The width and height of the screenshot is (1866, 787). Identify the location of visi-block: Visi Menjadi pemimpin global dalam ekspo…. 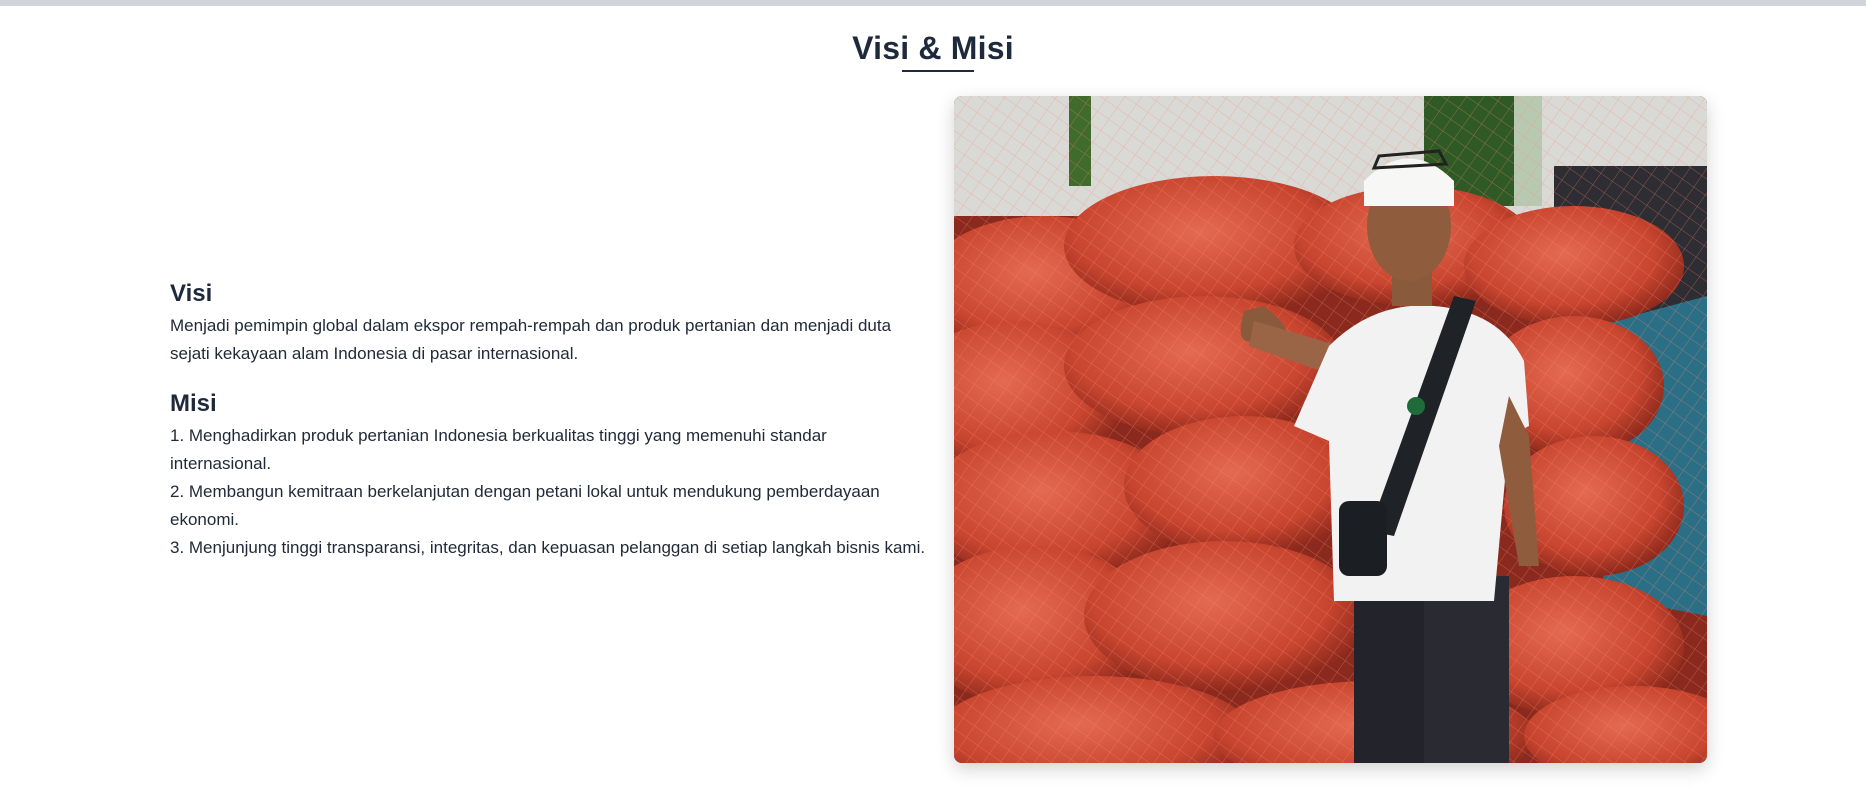
(550, 324).